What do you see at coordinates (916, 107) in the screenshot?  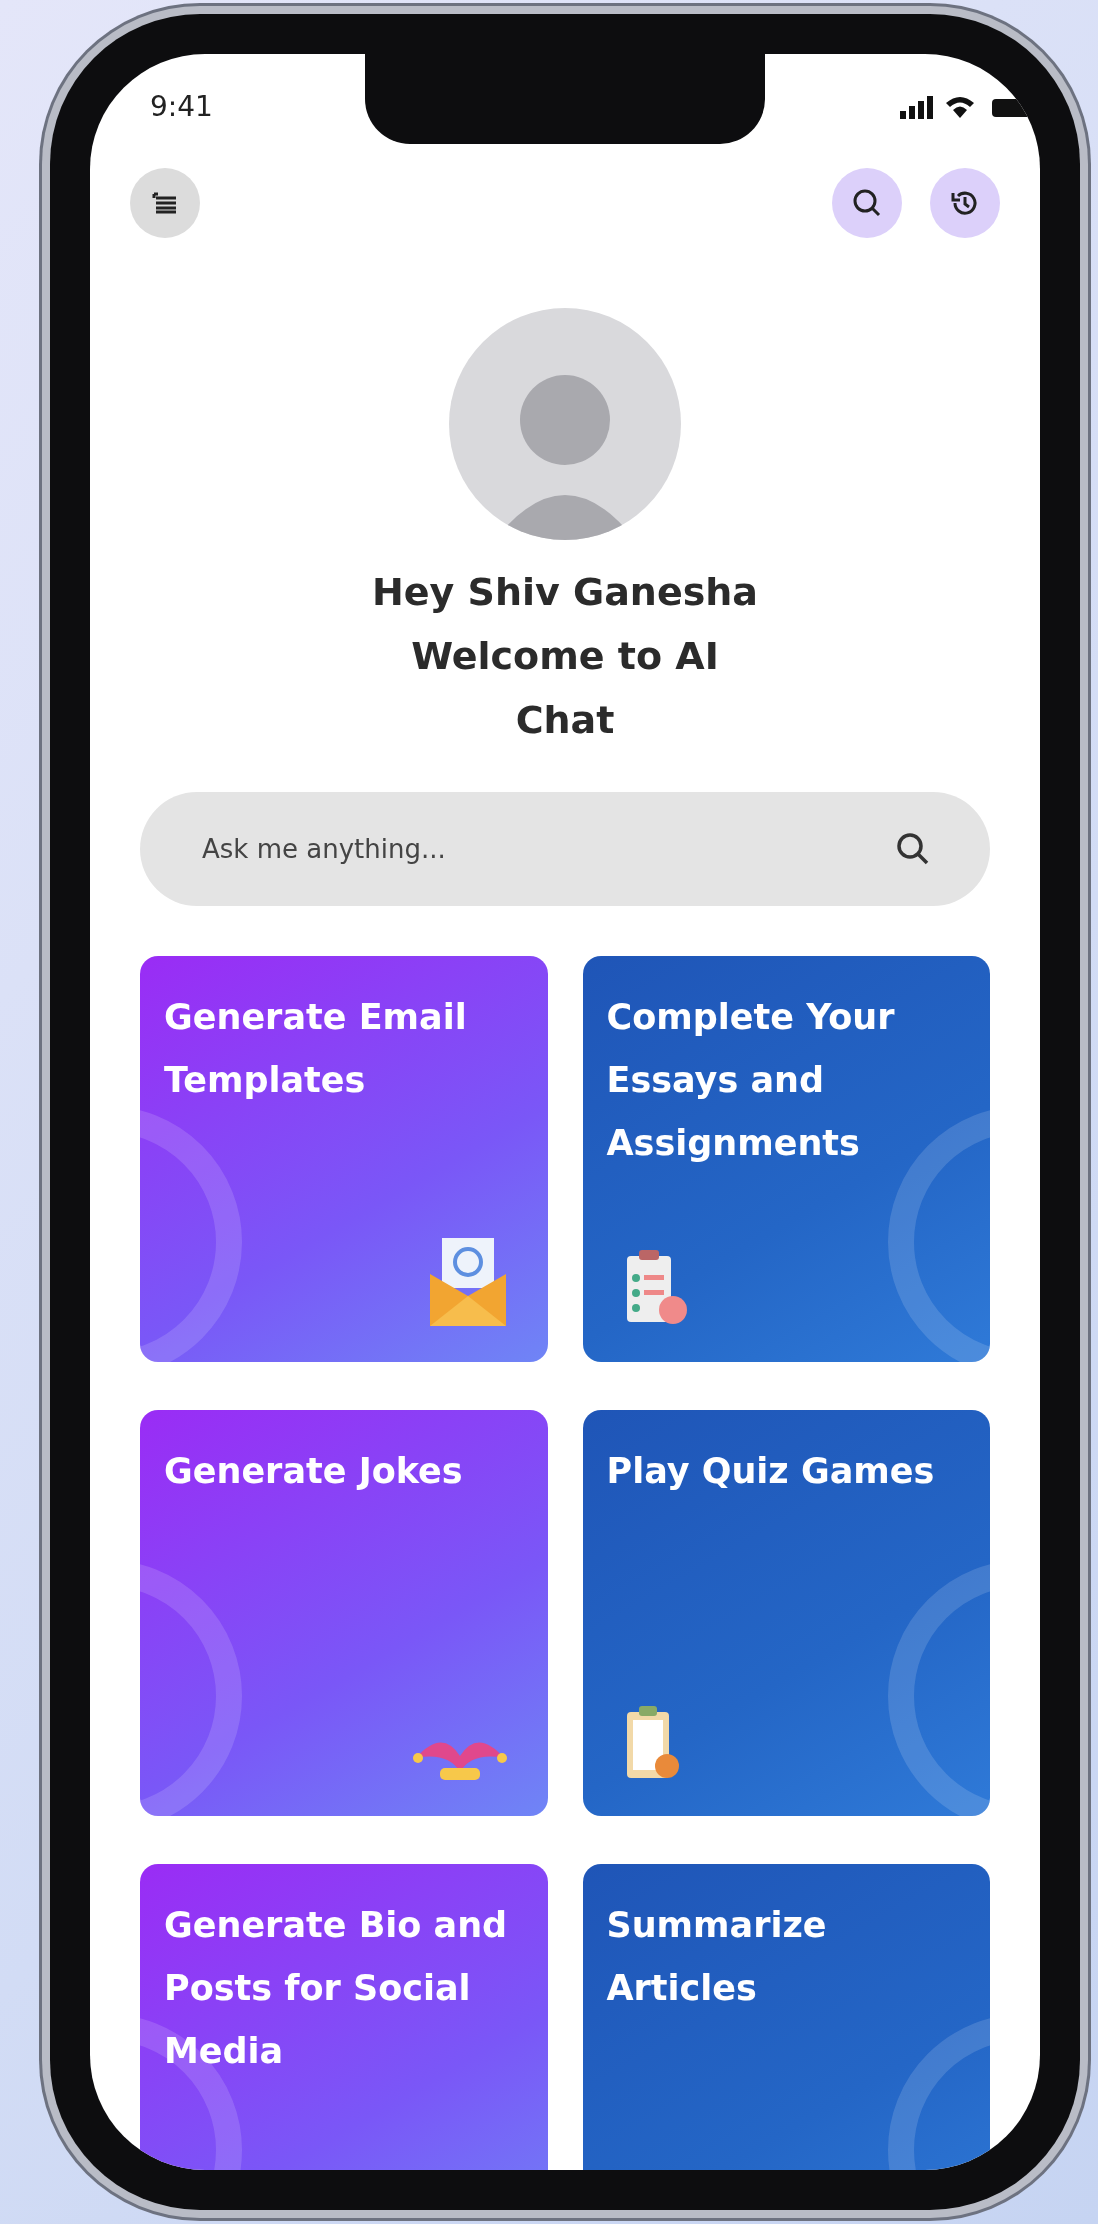 I see `signal-icon` at bounding box center [916, 107].